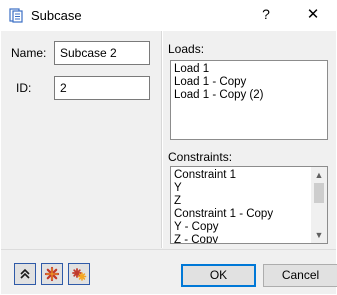 This screenshot has height=295, width=337. Describe the element at coordinates (313, 14) in the screenshot. I see `close-button: ✕` at that location.